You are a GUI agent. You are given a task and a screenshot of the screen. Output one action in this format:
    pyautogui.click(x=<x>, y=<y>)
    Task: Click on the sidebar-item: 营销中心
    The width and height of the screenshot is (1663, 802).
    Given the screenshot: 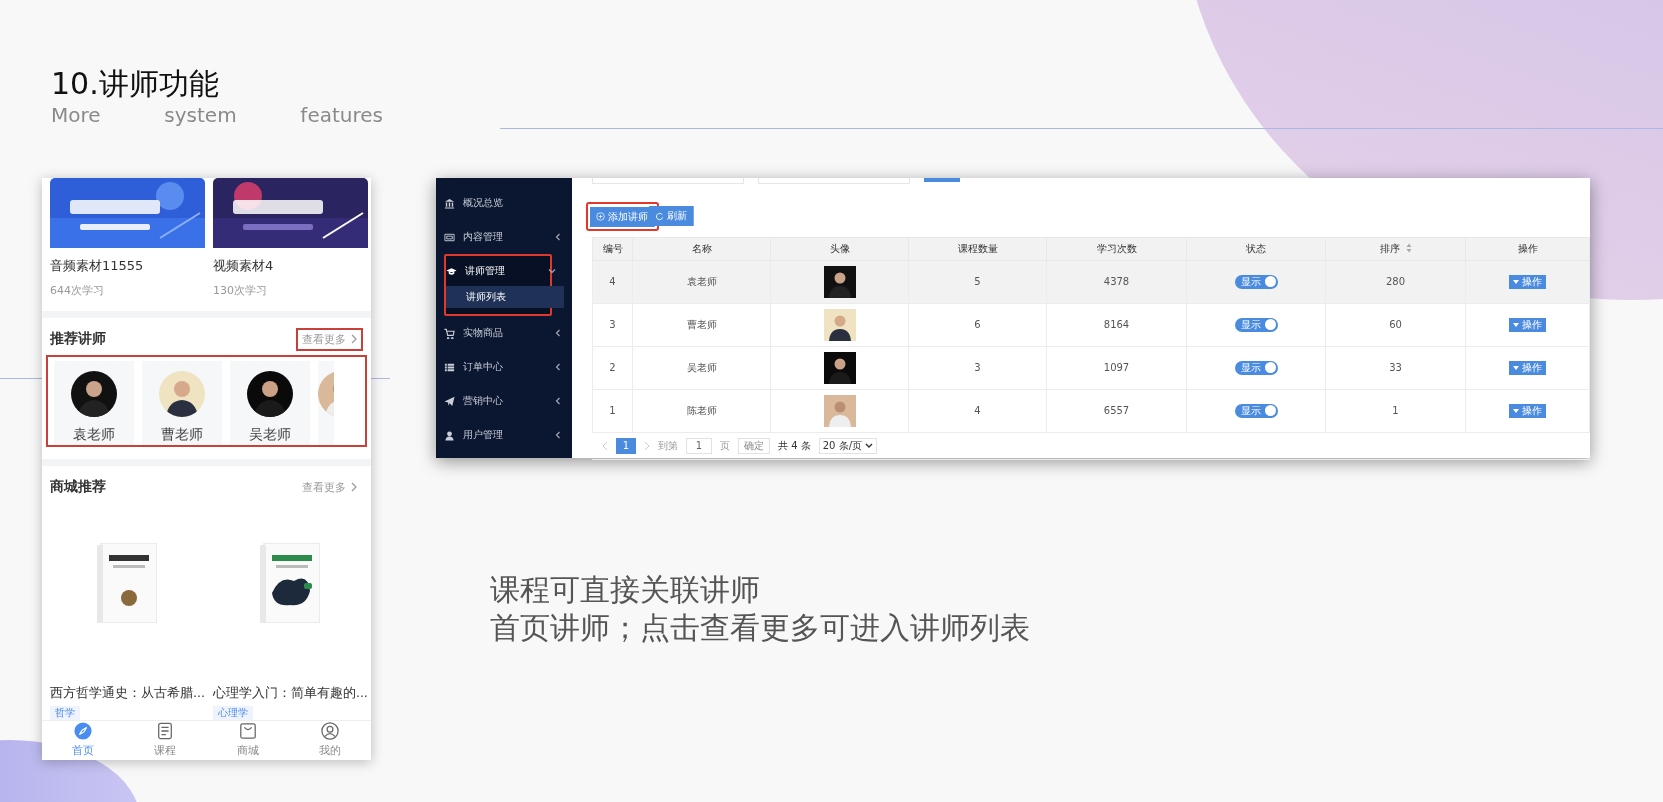 What is the action you would take?
    pyautogui.click(x=504, y=401)
    